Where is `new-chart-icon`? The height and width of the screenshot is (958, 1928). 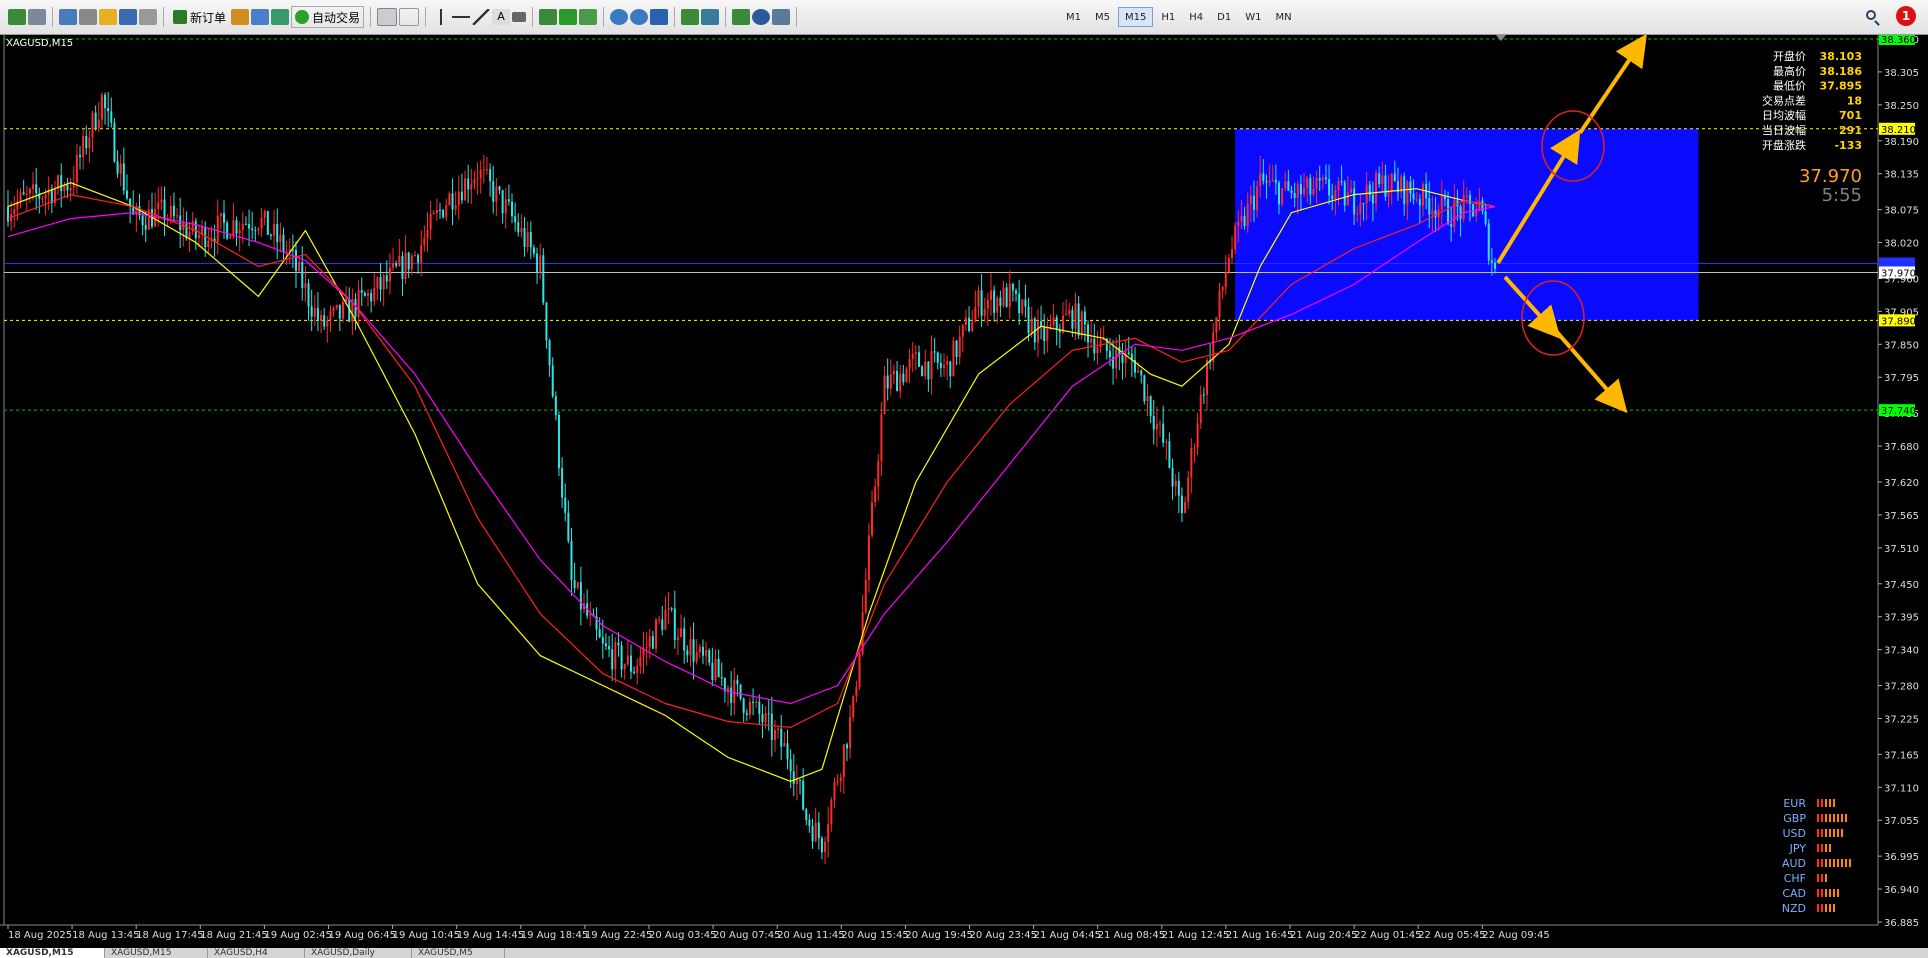
new-chart-icon is located at coordinates (17, 17).